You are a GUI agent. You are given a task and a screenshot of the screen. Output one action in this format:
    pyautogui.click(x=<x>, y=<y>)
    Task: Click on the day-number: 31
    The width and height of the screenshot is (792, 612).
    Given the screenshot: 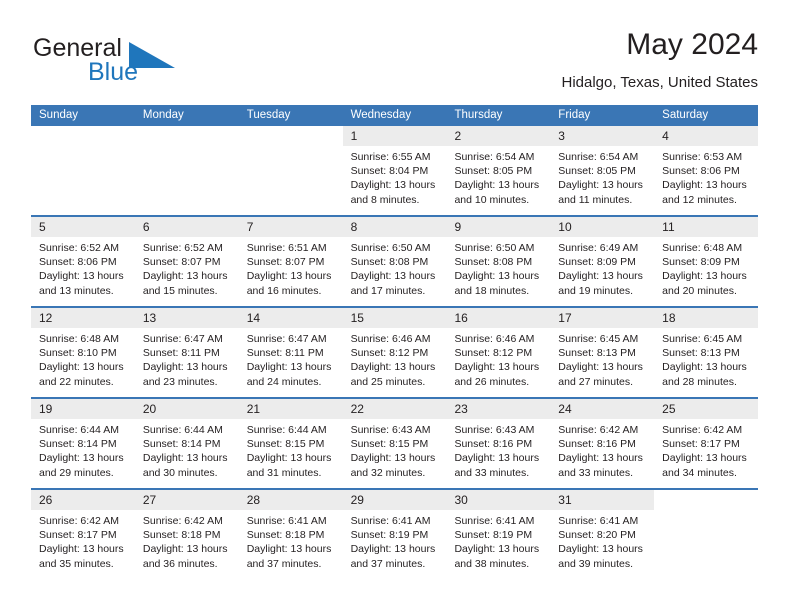 What is the action you would take?
    pyautogui.click(x=565, y=500)
    